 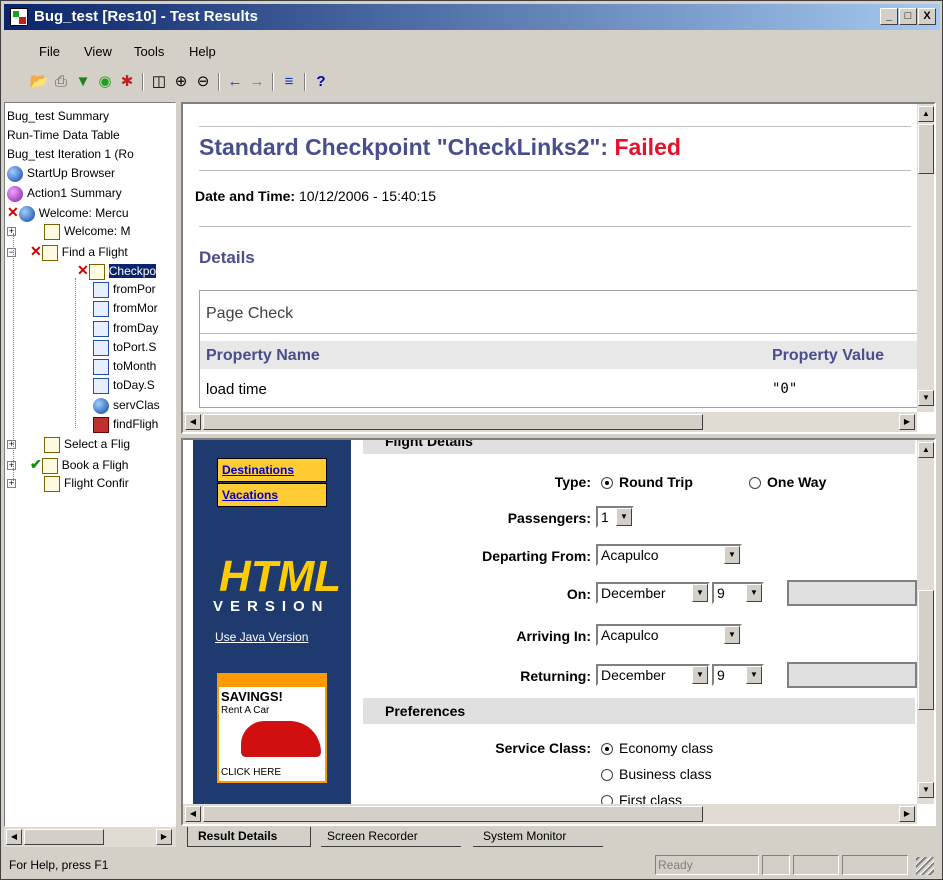 I want to click on checkpoint-icon, so click(x=96, y=271).